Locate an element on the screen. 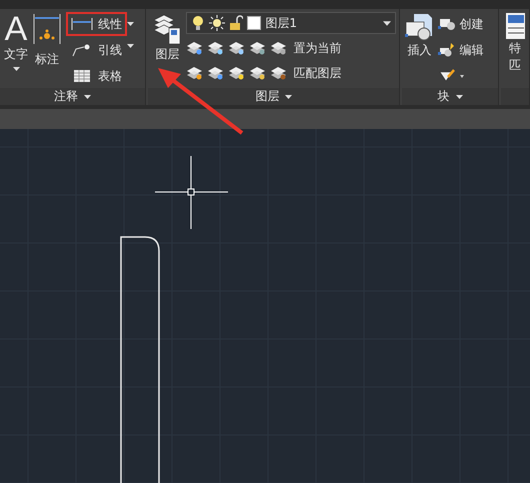 The height and width of the screenshot is (483, 530). match-layer-button: 匹配图层 is located at coordinates (317, 73).